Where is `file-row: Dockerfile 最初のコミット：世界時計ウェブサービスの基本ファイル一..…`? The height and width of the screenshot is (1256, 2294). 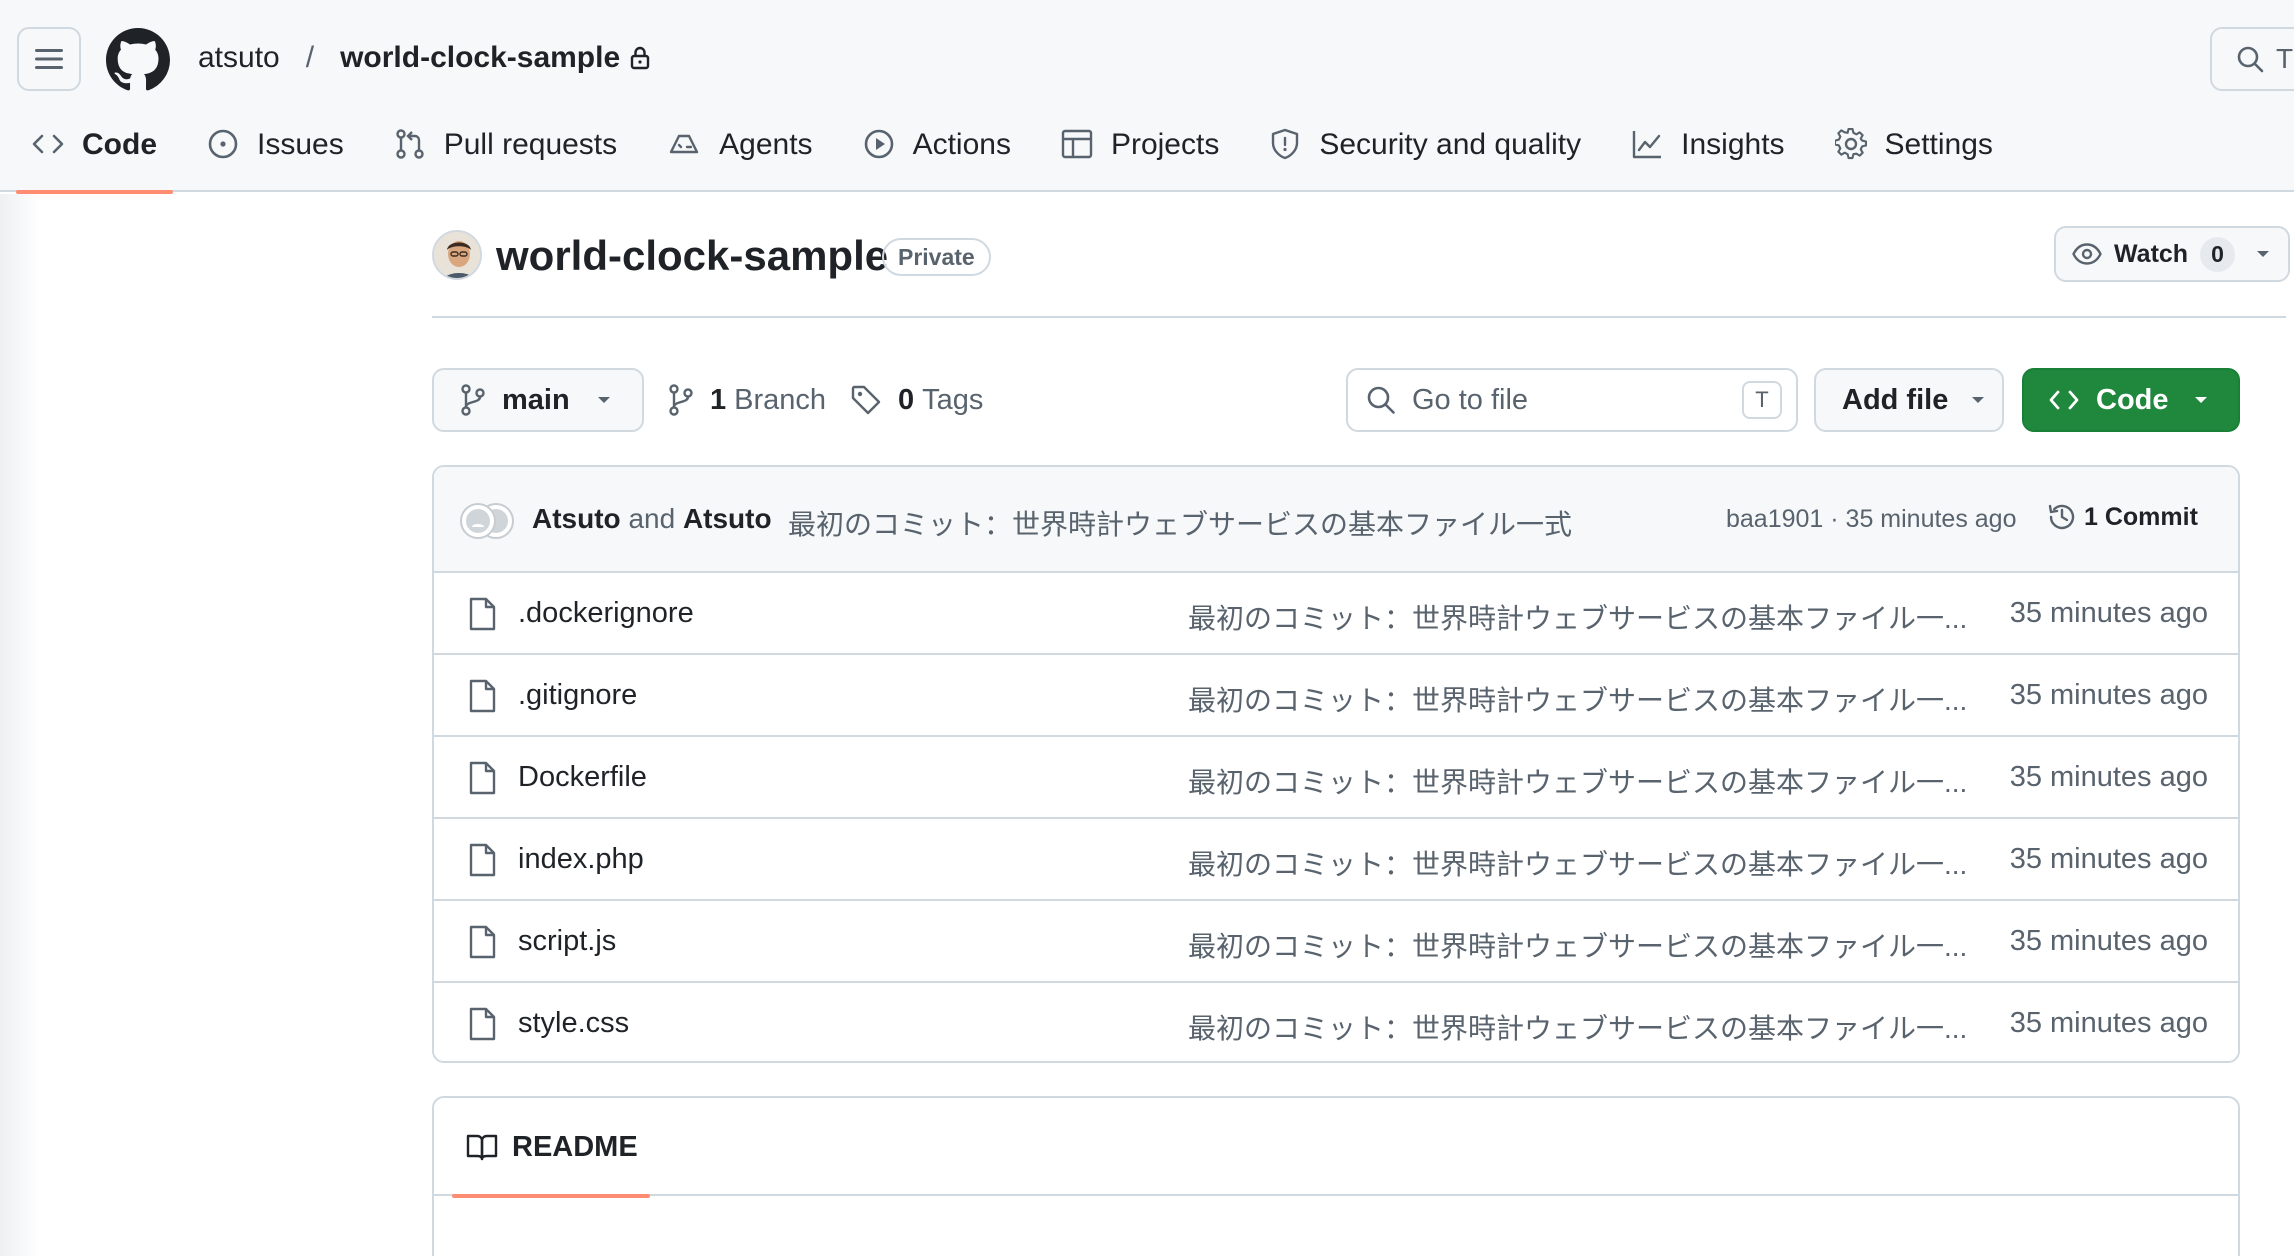
file-row: Dockerfile 最初のコミット：世界時計ウェブサービスの基本ファイル一..… is located at coordinates (1336, 778).